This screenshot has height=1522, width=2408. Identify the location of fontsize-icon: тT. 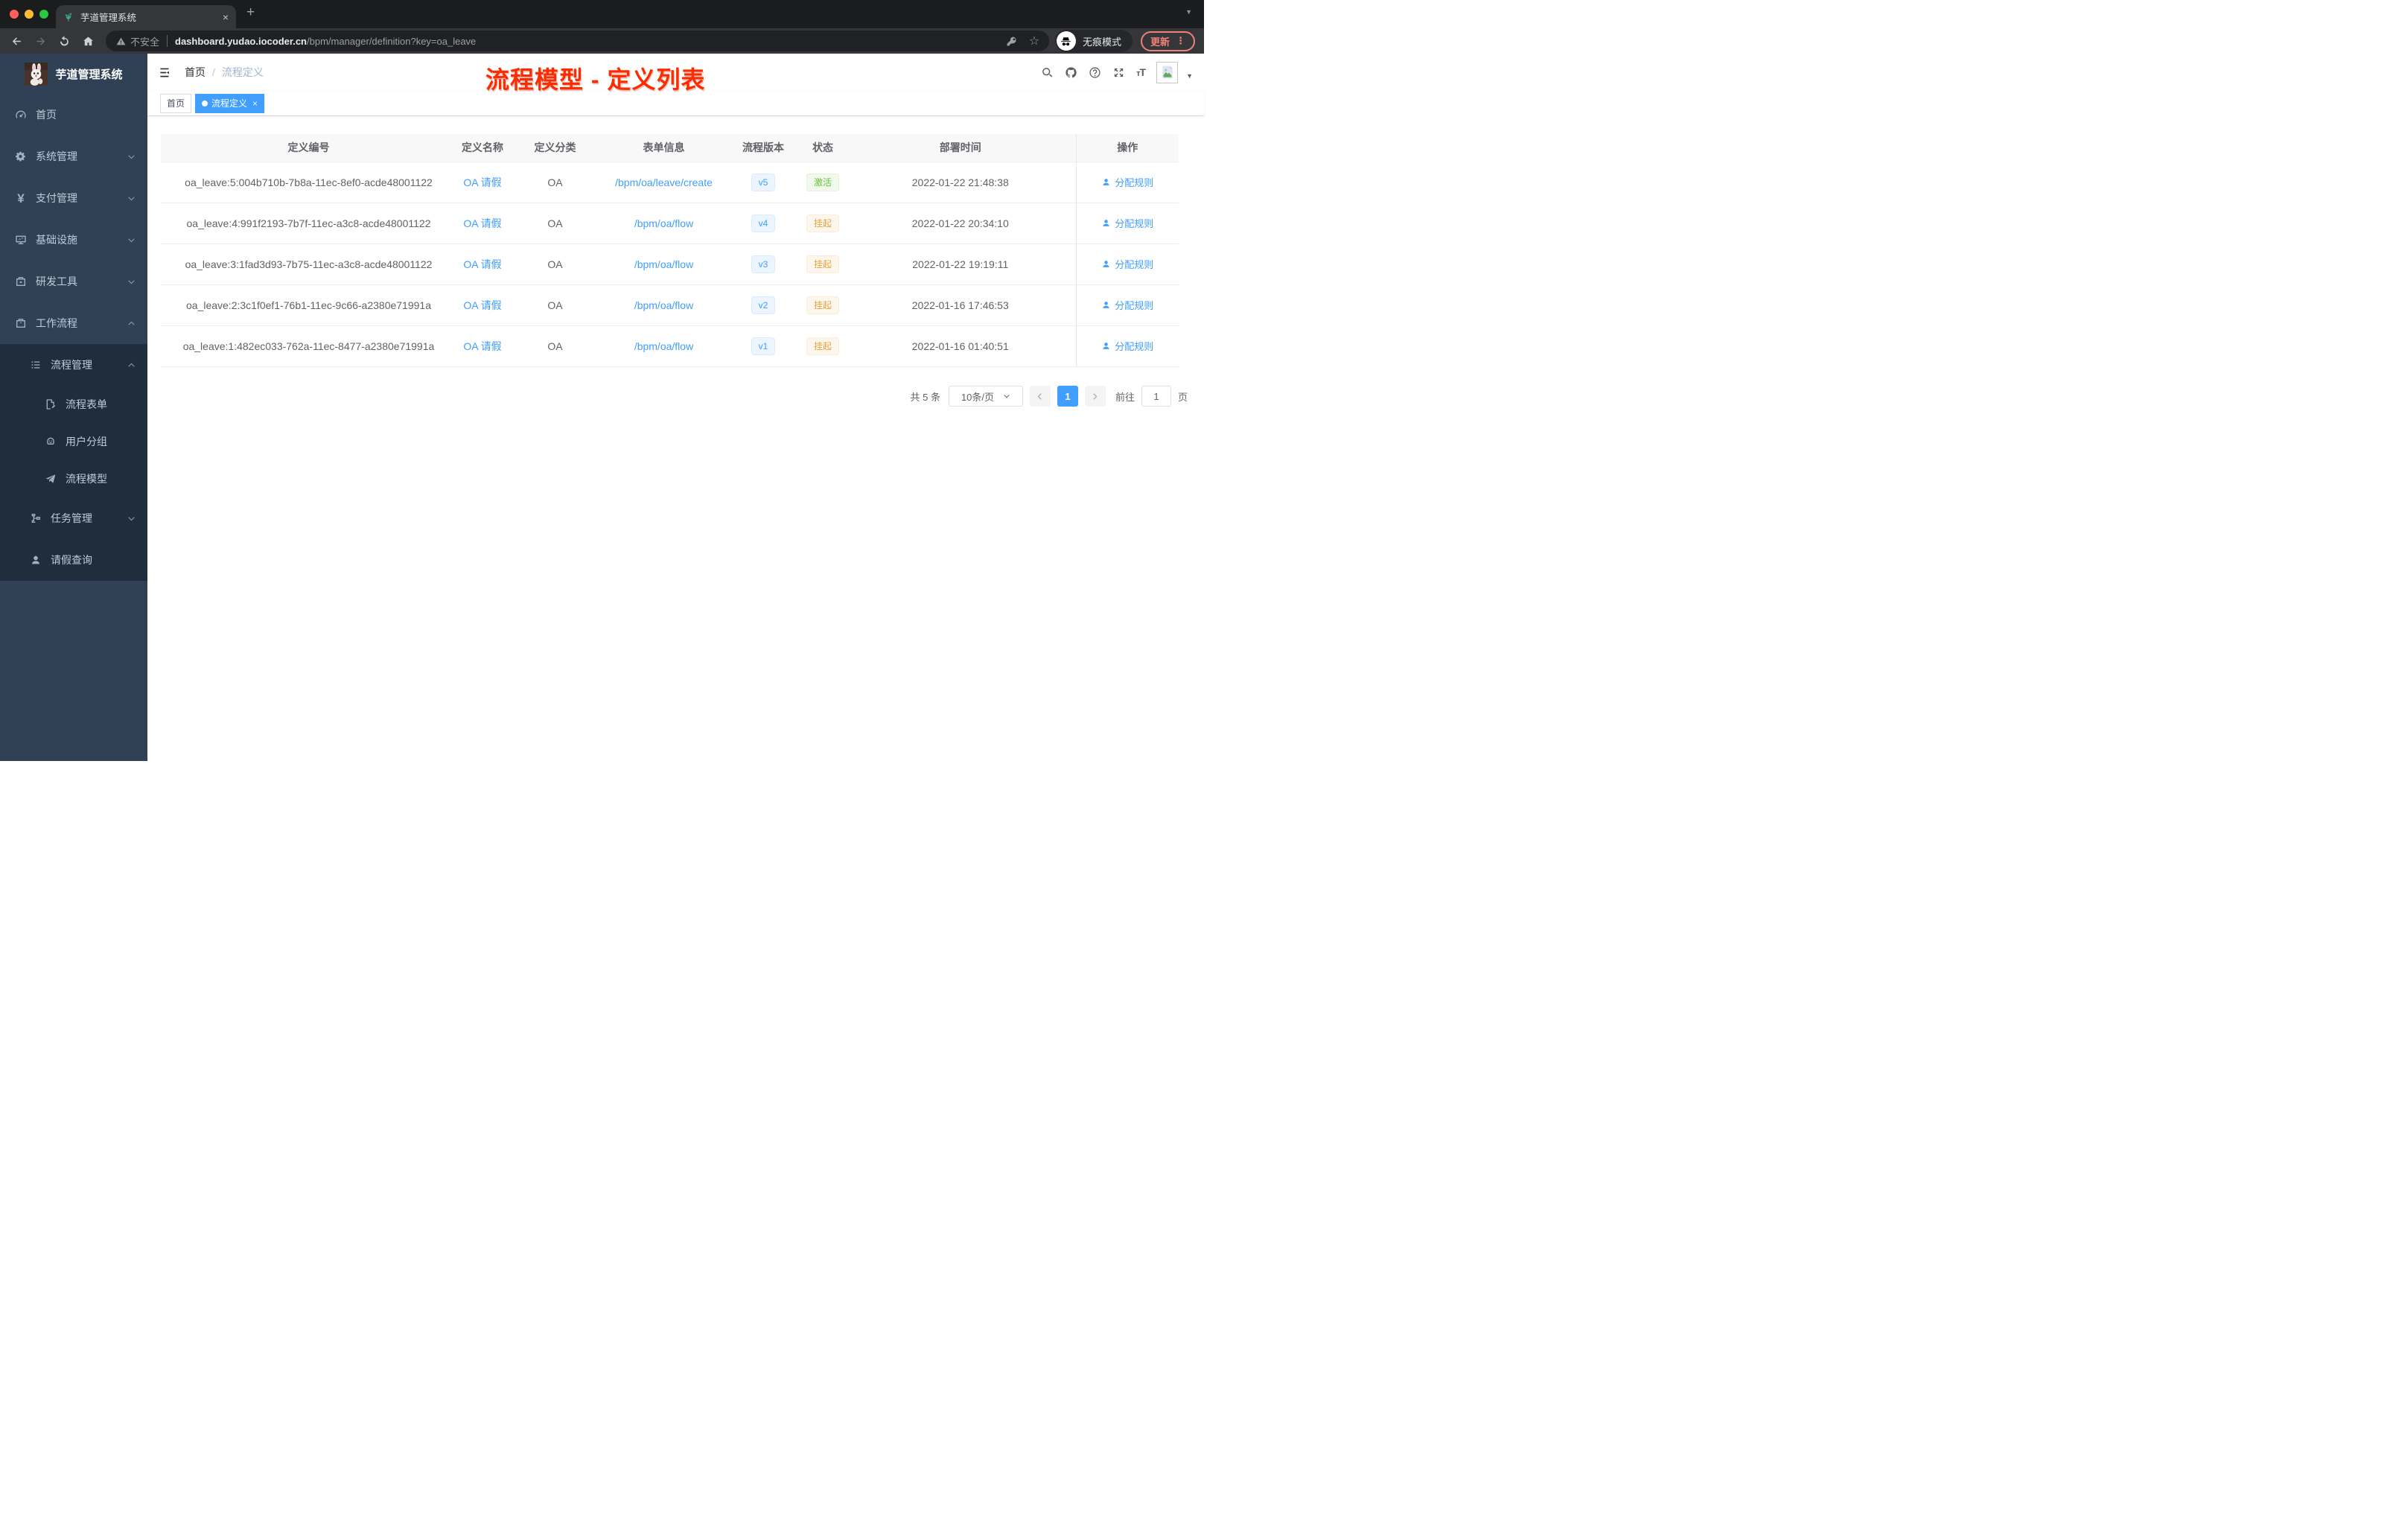
(1141, 72).